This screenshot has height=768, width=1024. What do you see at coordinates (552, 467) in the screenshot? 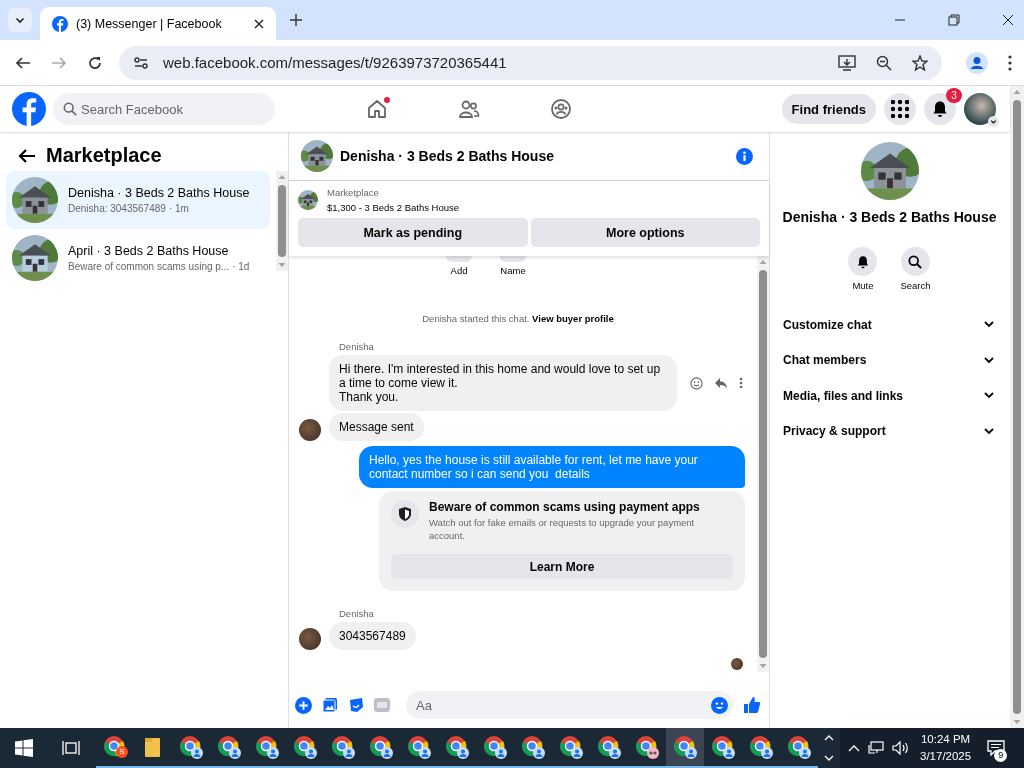
I see `message-bubble: Hello, yes the house is still available for rent, let me have your contact number so i can send you details` at bounding box center [552, 467].